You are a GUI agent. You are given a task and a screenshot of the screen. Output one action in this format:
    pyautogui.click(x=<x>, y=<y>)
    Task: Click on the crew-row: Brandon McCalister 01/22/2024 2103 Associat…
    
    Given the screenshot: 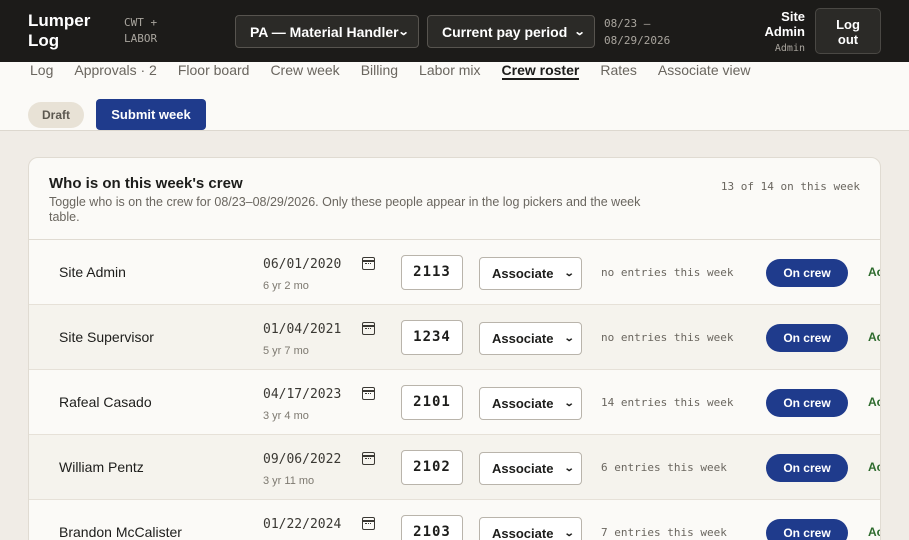 What is the action you would take?
    pyautogui.click(x=454, y=520)
    